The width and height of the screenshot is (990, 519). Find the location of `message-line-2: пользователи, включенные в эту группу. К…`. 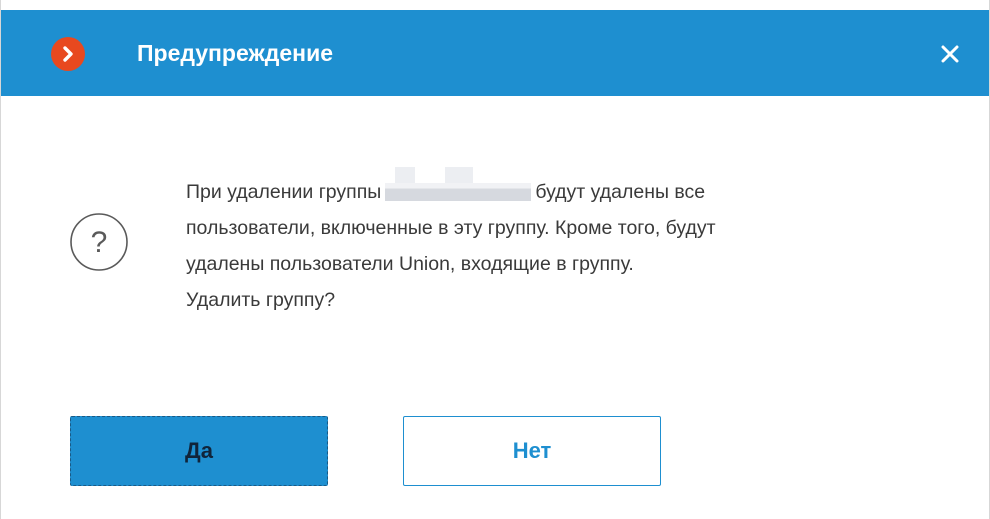

message-line-2: пользователи, включенные в эту группу. К… is located at coordinates (451, 228).